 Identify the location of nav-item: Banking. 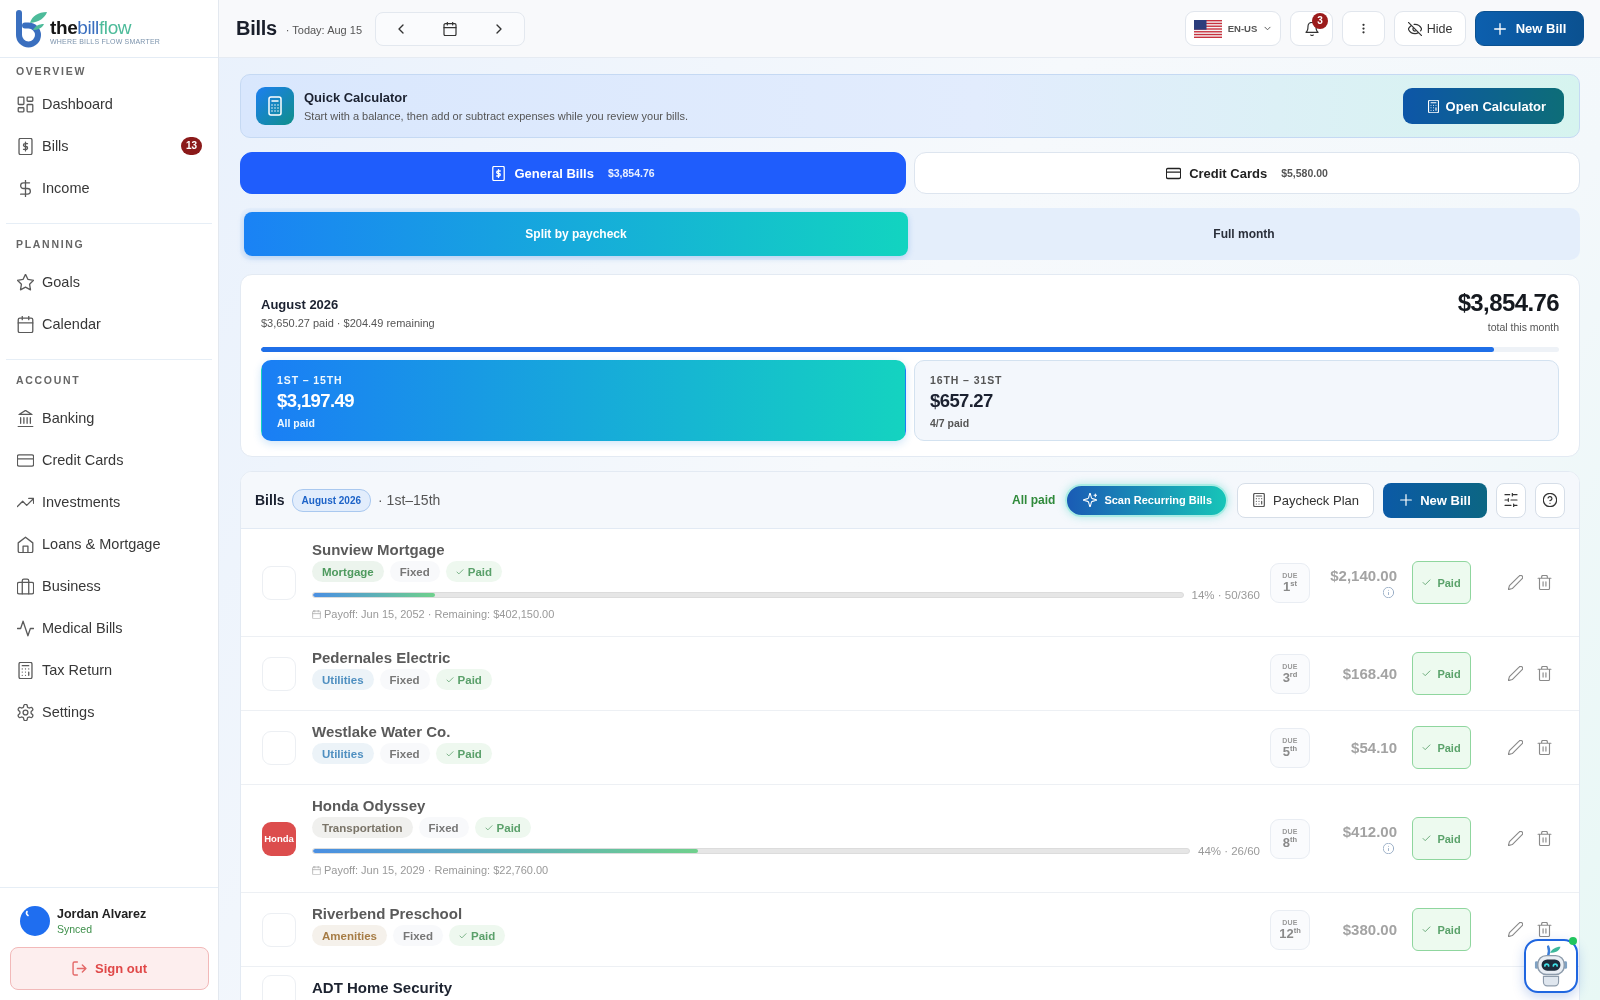
(109, 418).